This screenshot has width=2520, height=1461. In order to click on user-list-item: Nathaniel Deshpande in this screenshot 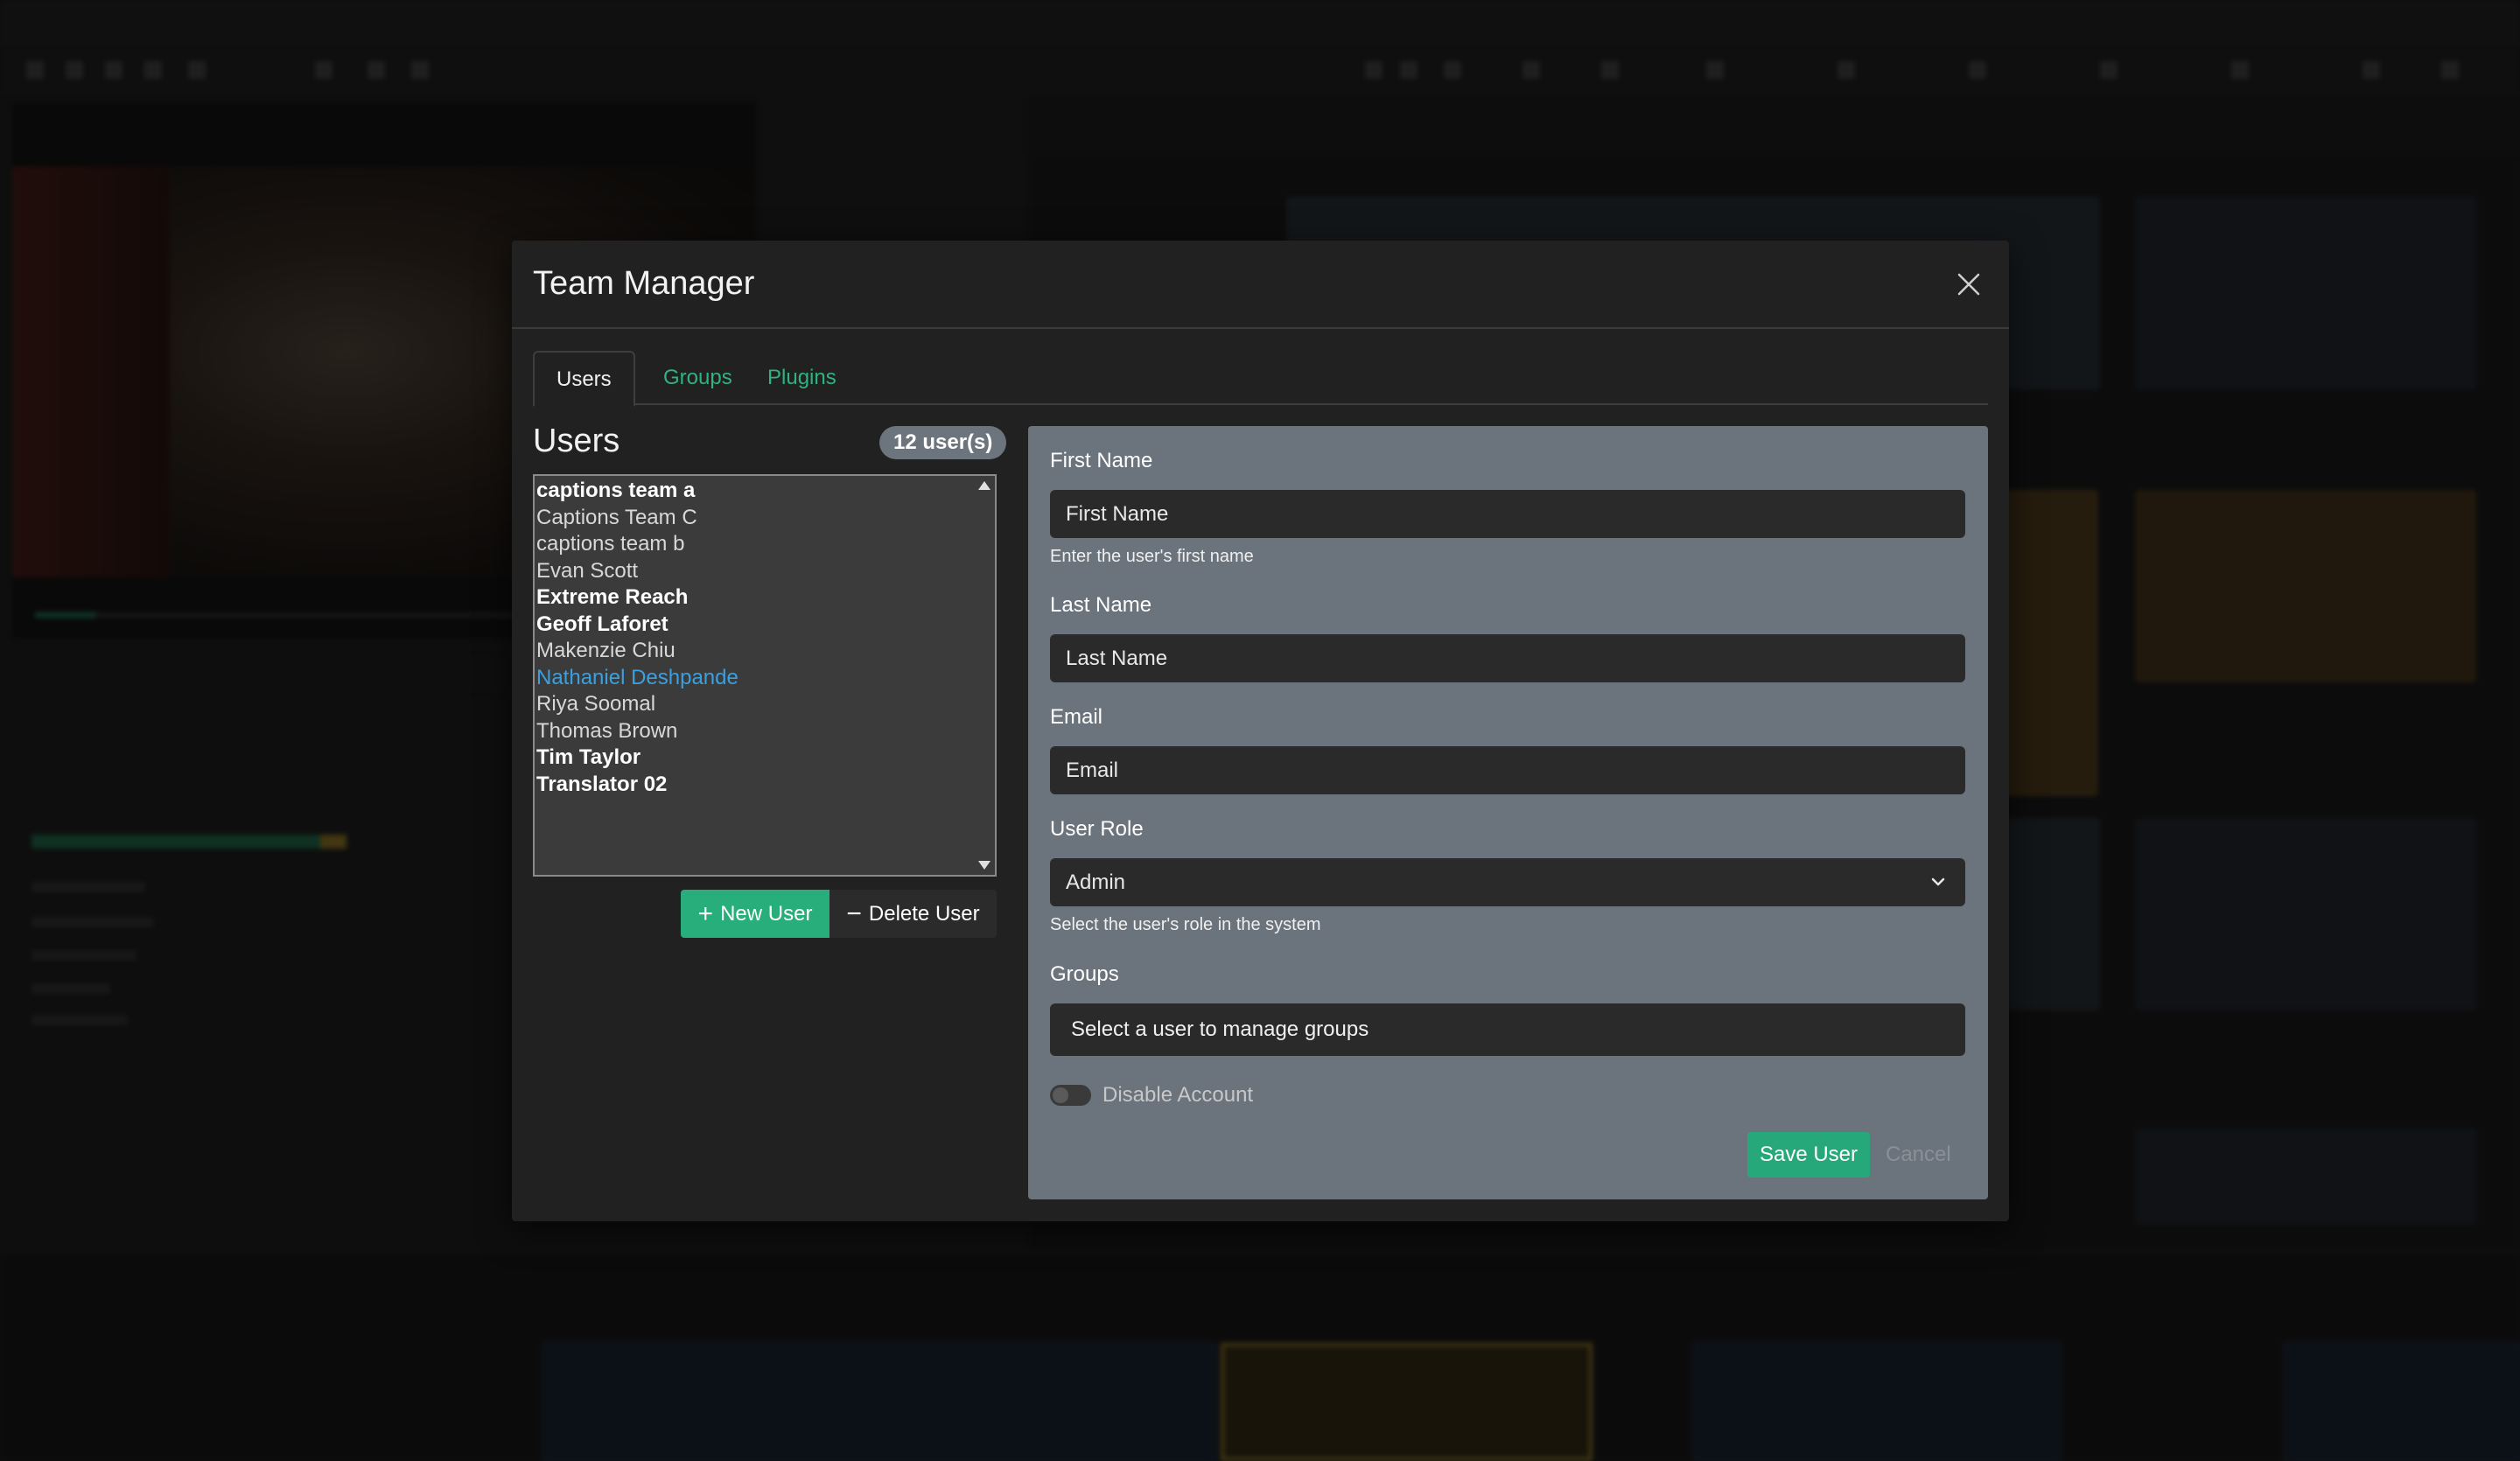, I will do `click(765, 679)`.